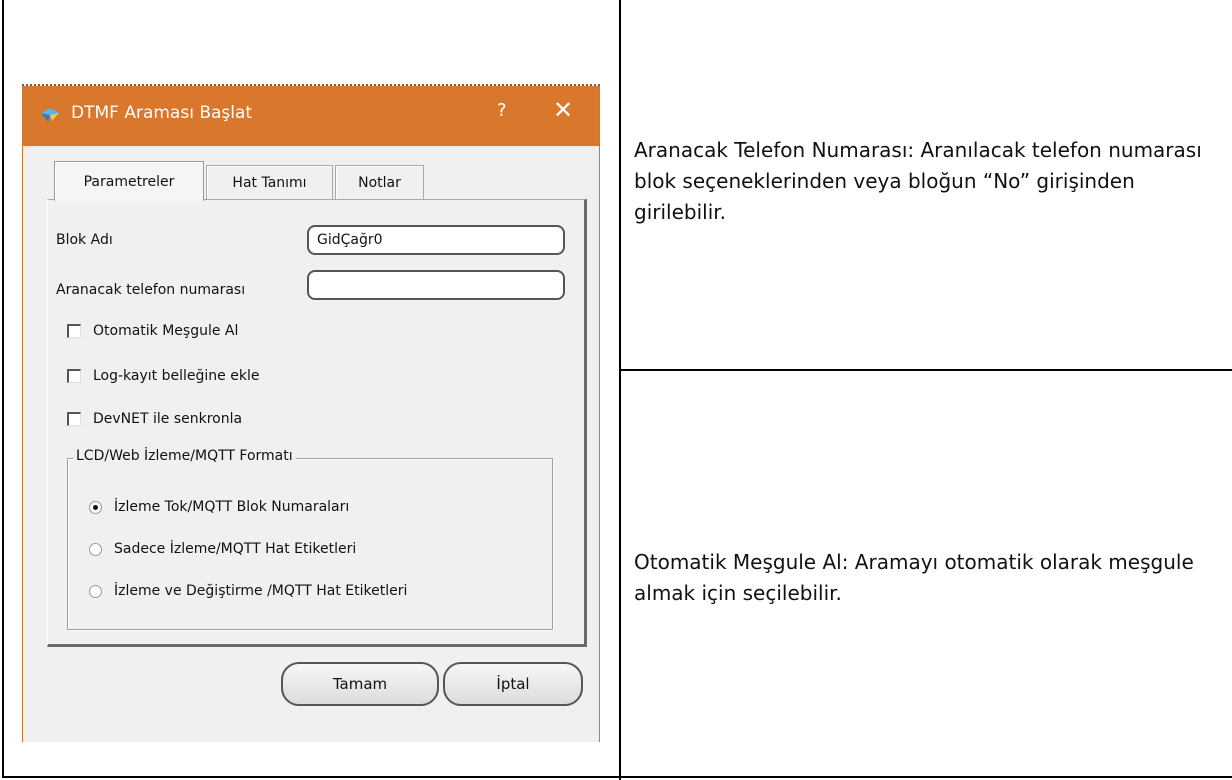  I want to click on radio-option-line-labels: Sadece İzleme/MQTT Hat Etiketleri, so click(222, 549).